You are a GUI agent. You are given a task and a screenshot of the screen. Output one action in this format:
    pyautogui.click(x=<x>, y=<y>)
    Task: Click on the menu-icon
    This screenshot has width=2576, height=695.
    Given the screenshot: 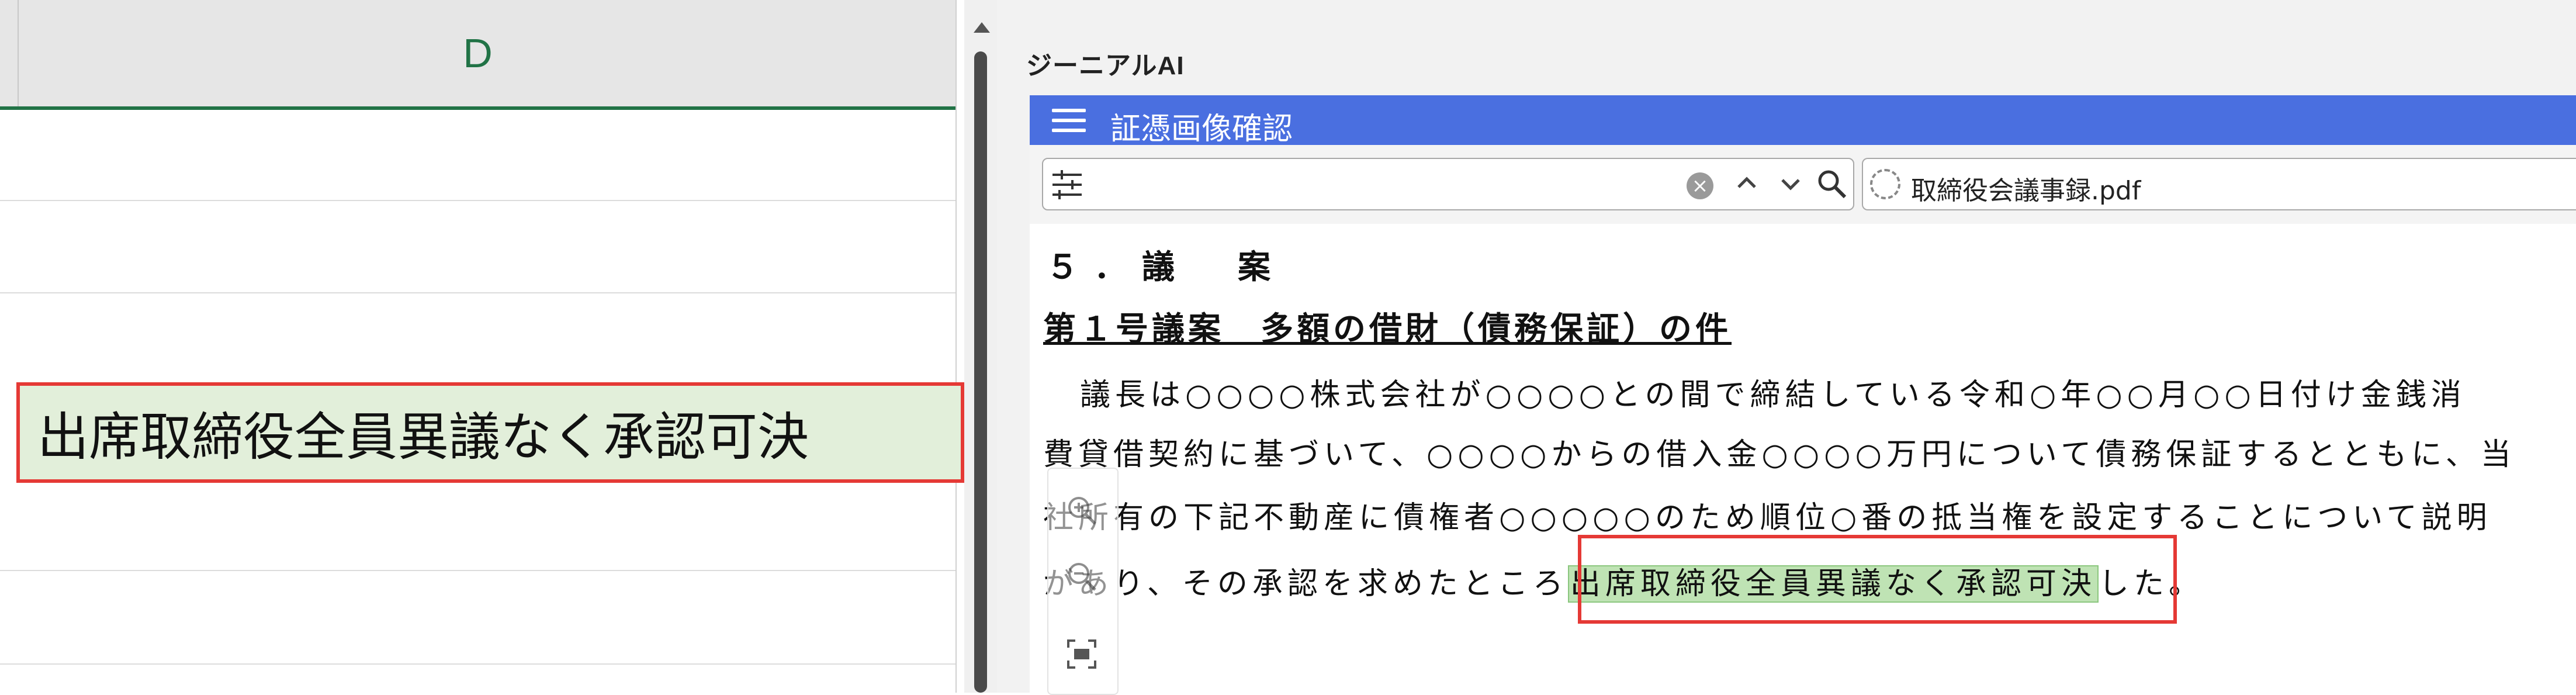 What is the action you would take?
    pyautogui.click(x=1070, y=120)
    